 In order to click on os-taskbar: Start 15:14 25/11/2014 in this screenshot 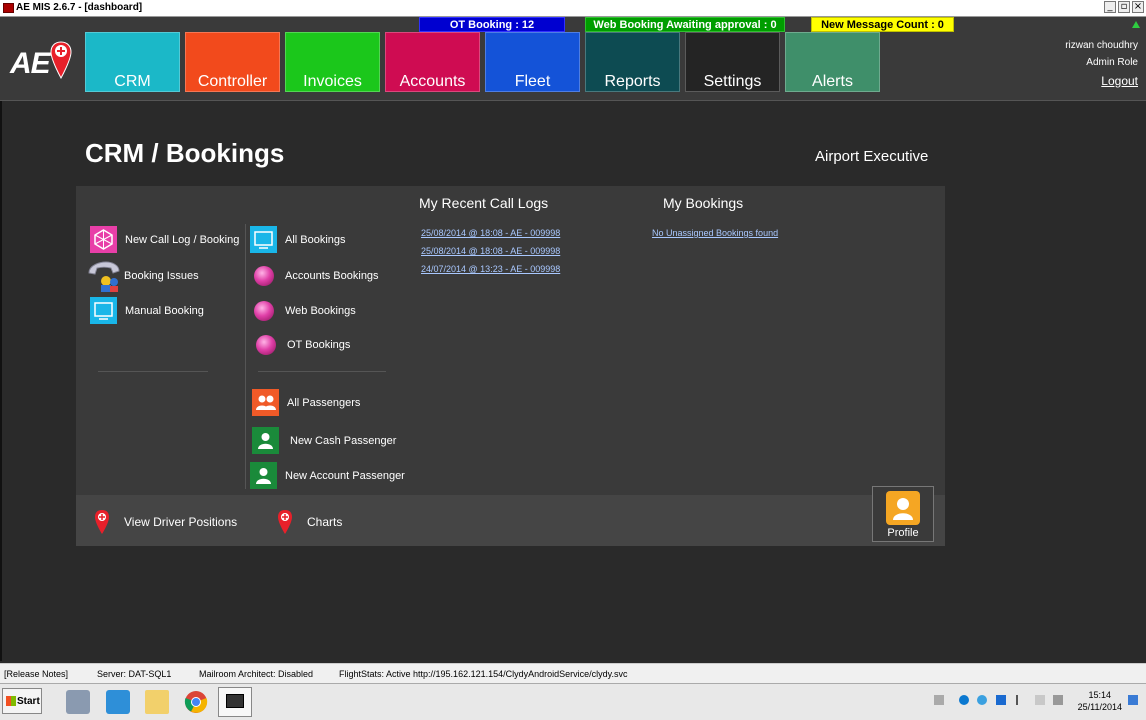, I will do `click(573, 701)`.